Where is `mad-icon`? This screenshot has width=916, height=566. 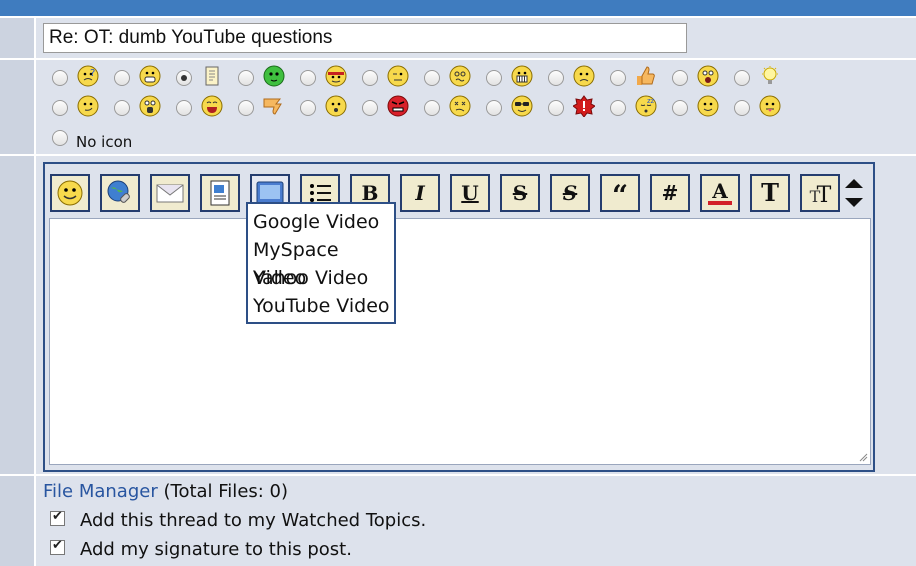 mad-icon is located at coordinates (398, 106).